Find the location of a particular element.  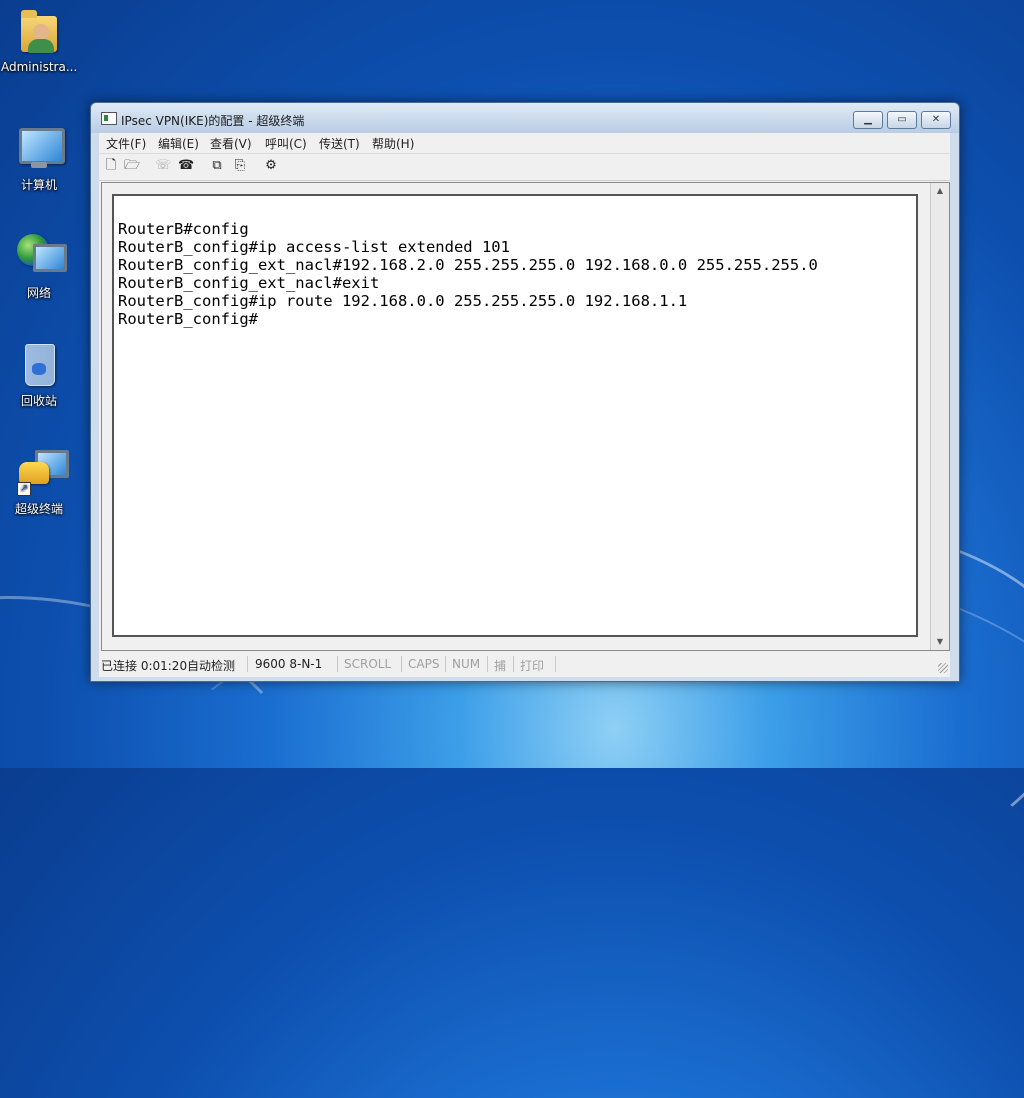

receive-icon: ⎘ is located at coordinates (240, 166).